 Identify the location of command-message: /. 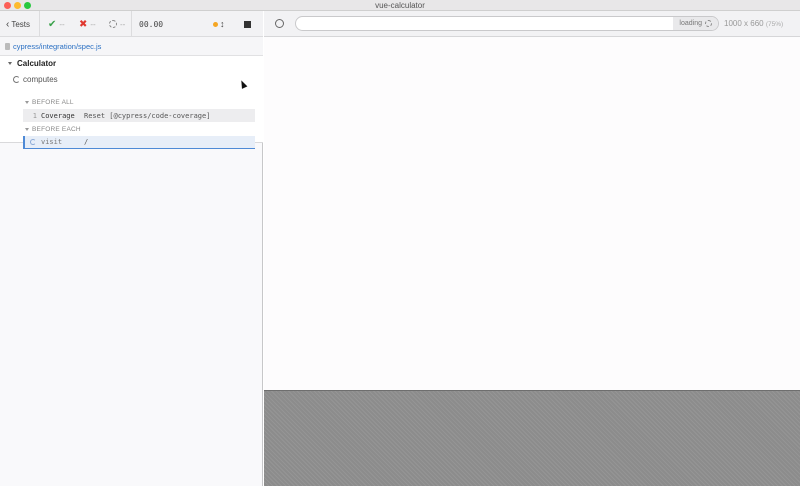
(86, 142).